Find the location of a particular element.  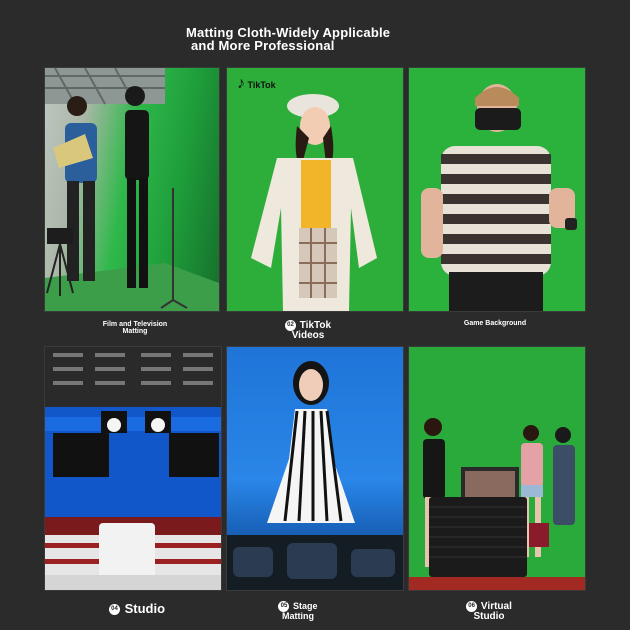

tile-1-label-line-2: Matting is located at coordinates (135, 331).